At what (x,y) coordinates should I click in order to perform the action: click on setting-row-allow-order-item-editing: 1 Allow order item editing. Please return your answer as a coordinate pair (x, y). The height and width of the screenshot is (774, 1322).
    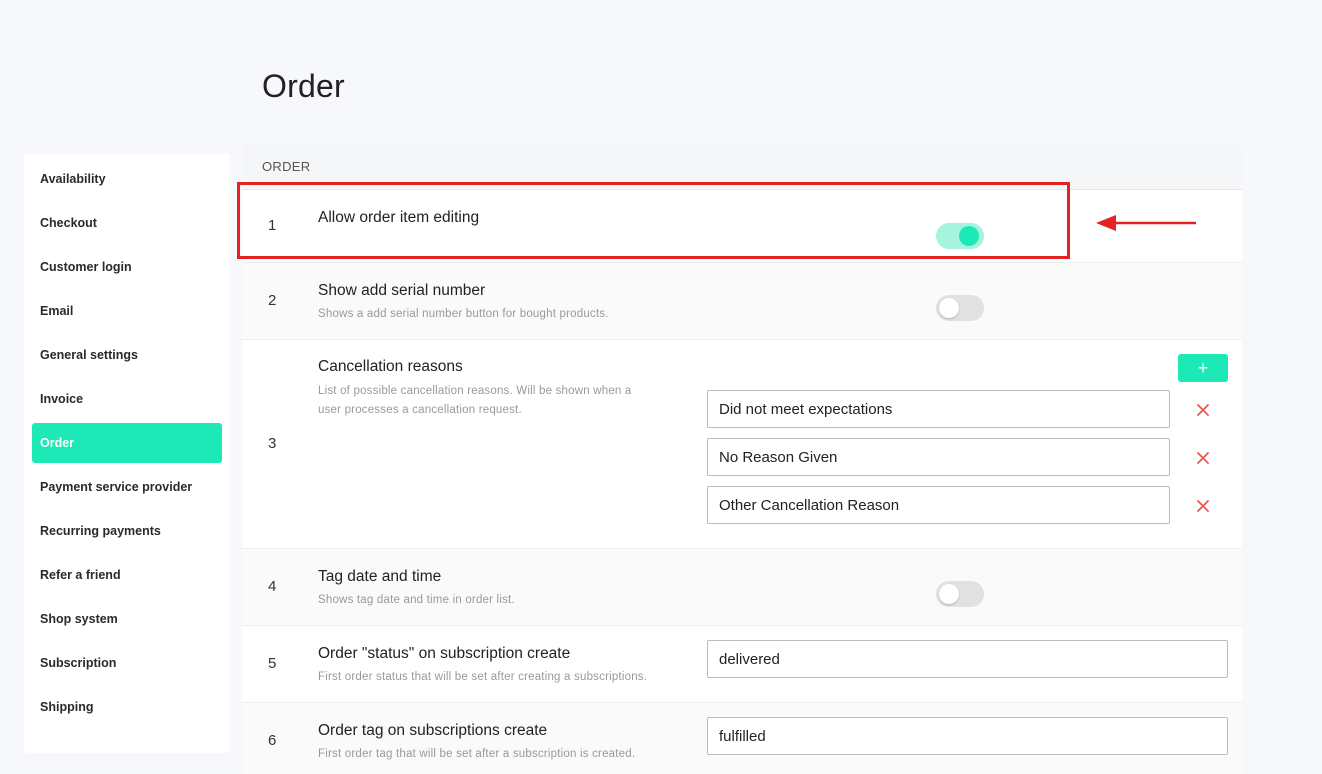
    Looking at the image, I should click on (742, 226).